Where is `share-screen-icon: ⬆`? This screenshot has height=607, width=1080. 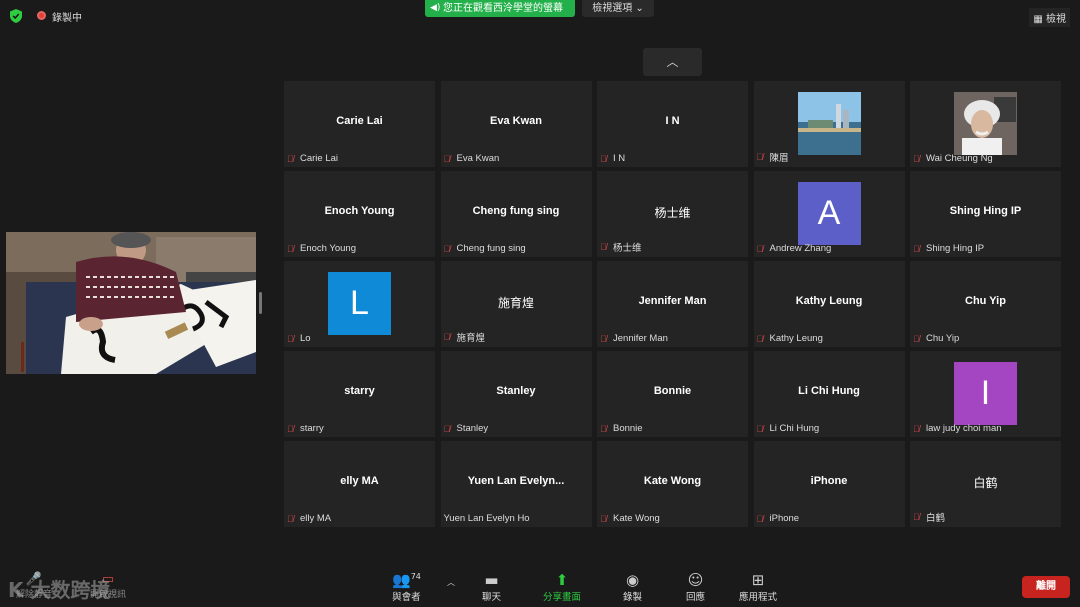
share-screen-icon: ⬆ is located at coordinates (562, 580).